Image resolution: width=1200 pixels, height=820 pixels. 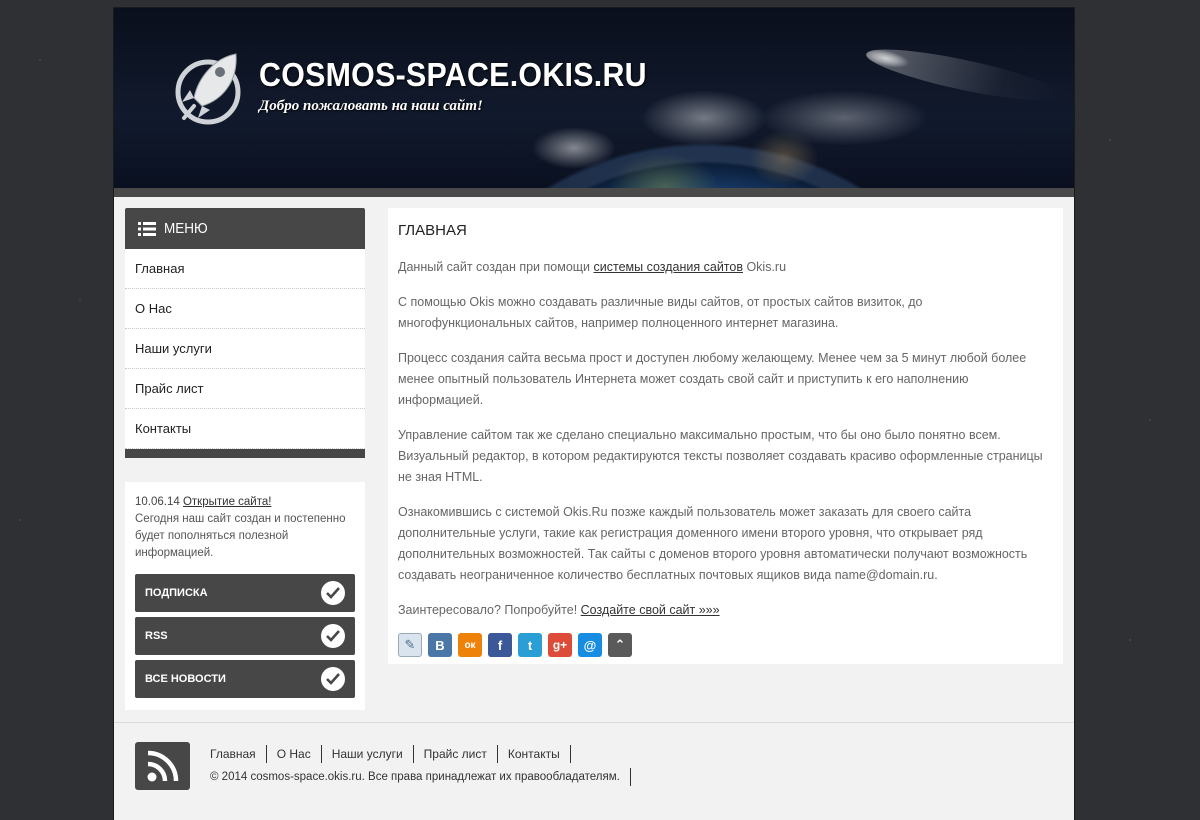 What do you see at coordinates (186, 228) in the screenshot?
I see `menu-title: МЕНЮ` at bounding box center [186, 228].